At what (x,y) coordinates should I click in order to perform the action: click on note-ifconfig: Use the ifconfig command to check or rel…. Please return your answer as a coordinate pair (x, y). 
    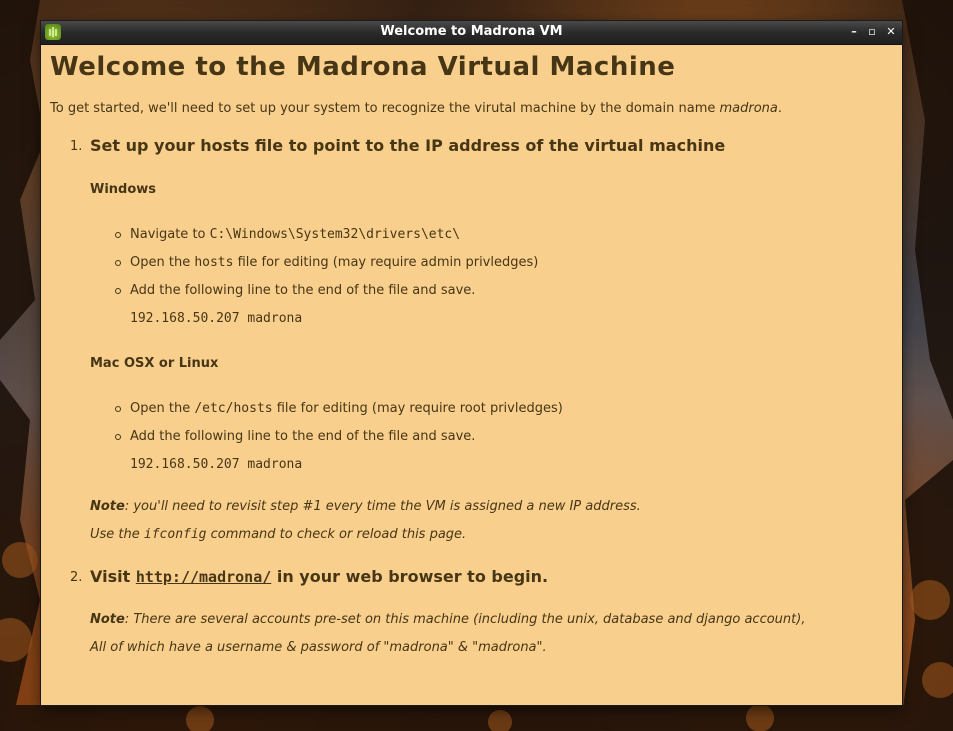
    Looking at the image, I should click on (490, 535).